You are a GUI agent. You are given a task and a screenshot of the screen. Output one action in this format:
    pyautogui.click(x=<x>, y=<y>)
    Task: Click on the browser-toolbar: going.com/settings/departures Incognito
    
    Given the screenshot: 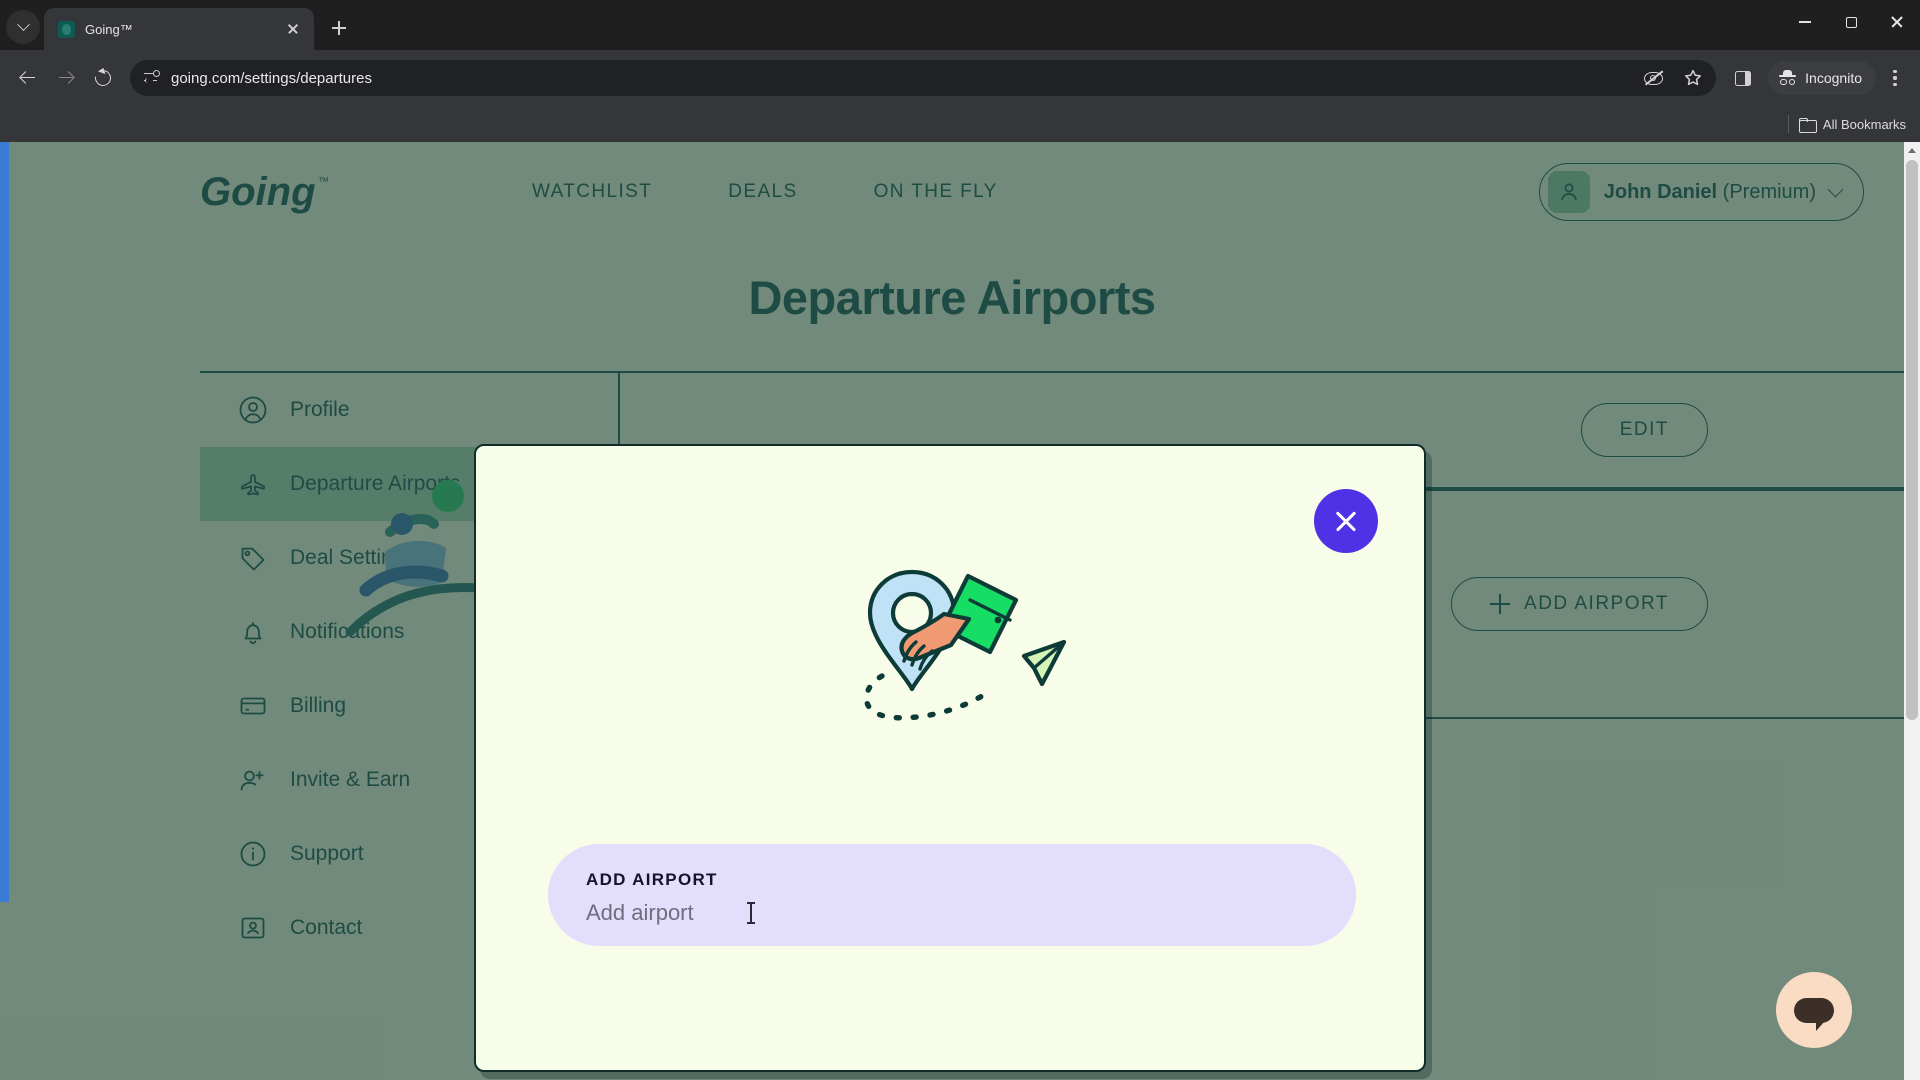 What is the action you would take?
    pyautogui.click(x=960, y=78)
    